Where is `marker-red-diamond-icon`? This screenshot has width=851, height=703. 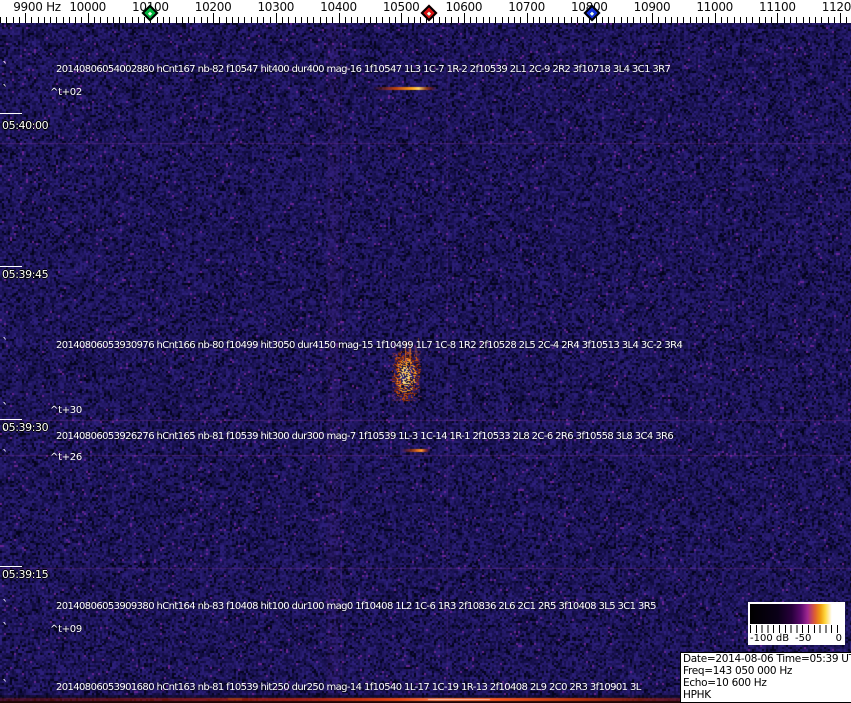
marker-red-diamond-icon is located at coordinates (429, 13).